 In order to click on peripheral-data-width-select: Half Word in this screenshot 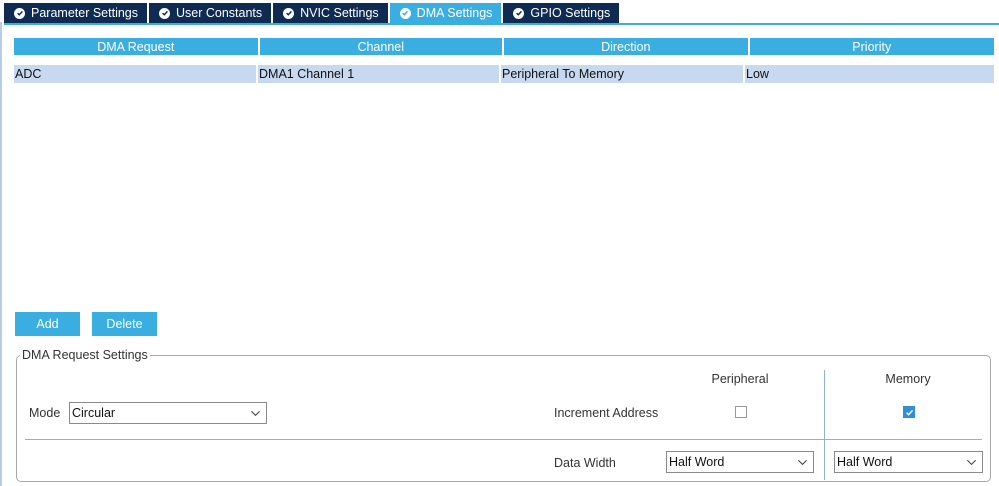, I will do `click(740, 462)`.